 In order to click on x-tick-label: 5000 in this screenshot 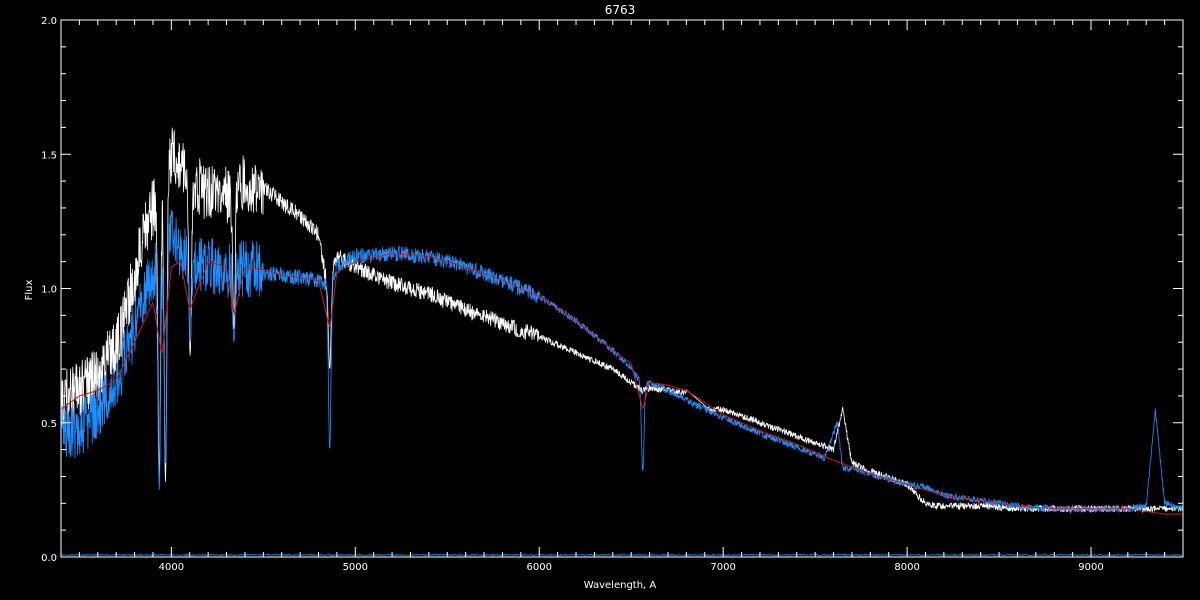, I will do `click(355, 567)`.